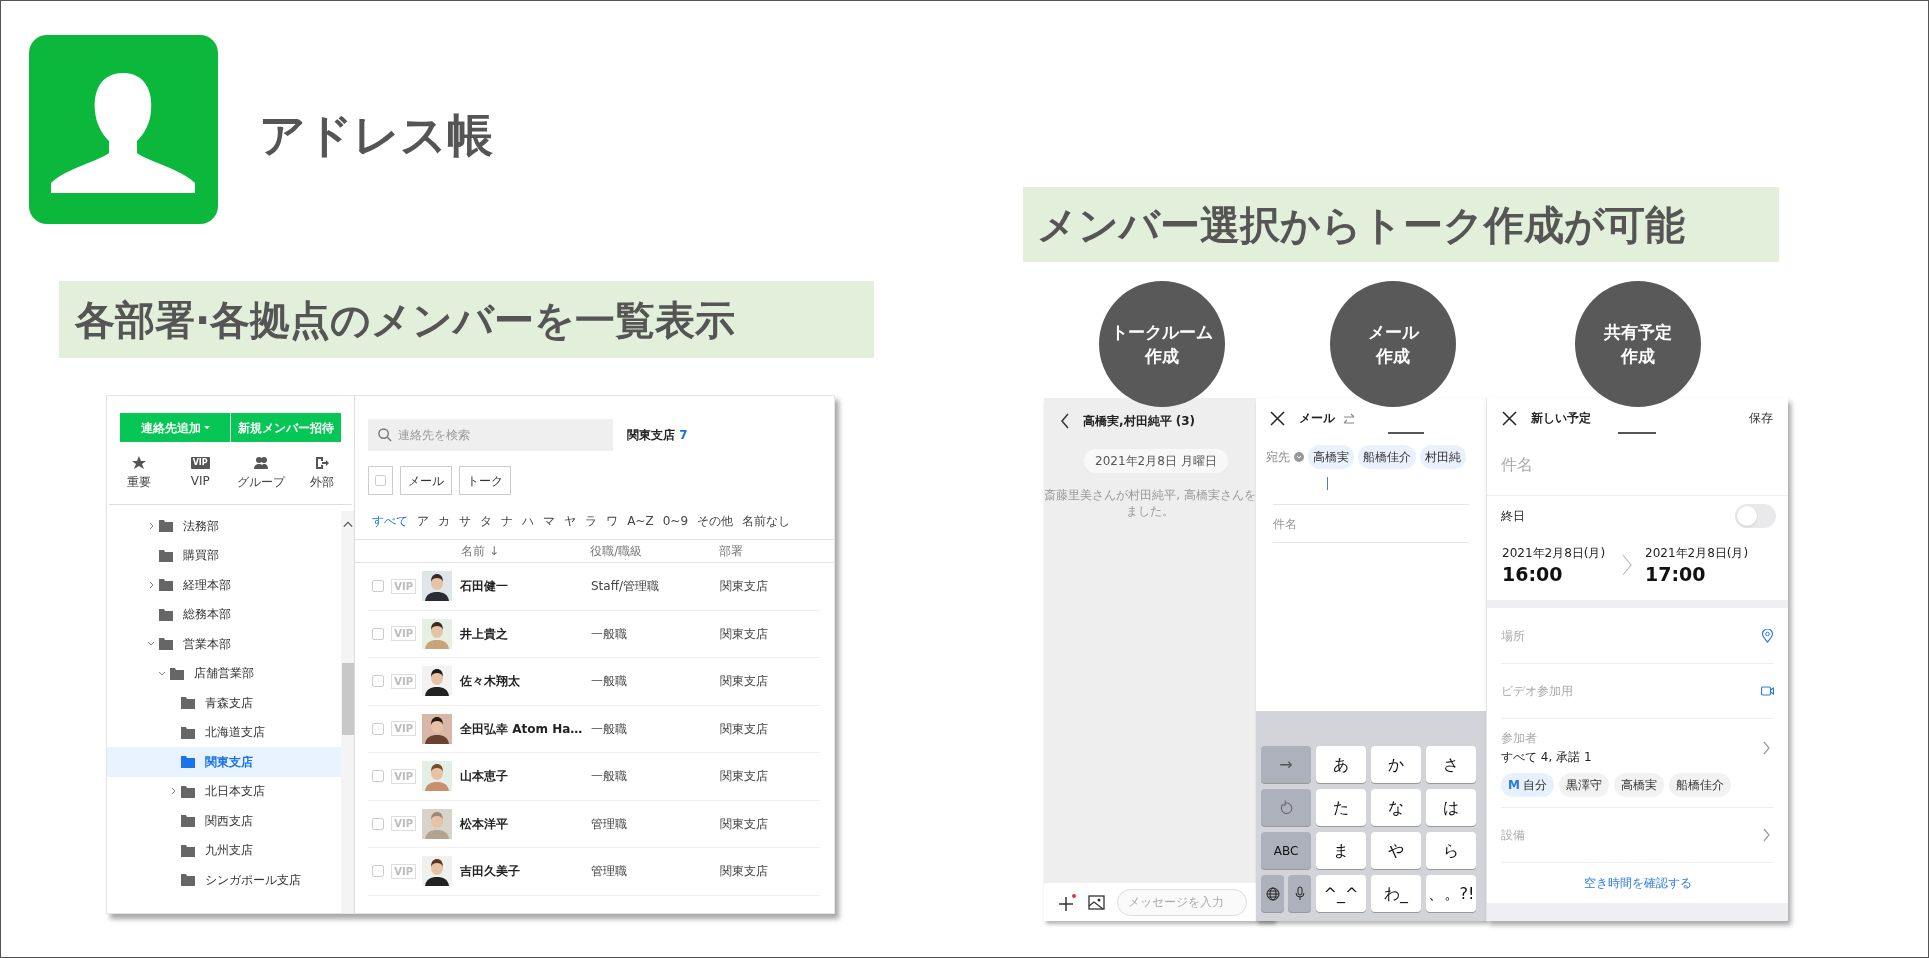 This screenshot has height=958, width=1929. What do you see at coordinates (1559, 574) in the screenshot?
I see `time-value: 16:00` at bounding box center [1559, 574].